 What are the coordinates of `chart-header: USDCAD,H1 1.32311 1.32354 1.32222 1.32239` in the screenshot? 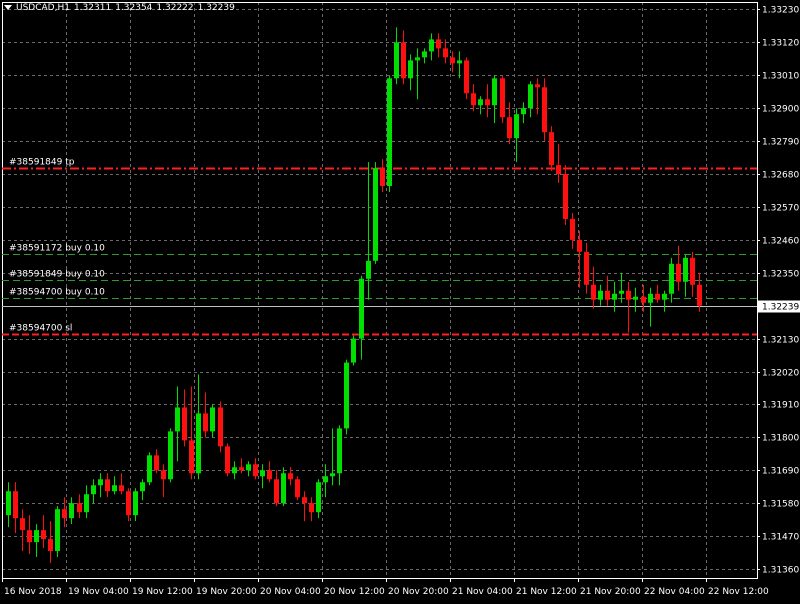 It's located at (121, 8).